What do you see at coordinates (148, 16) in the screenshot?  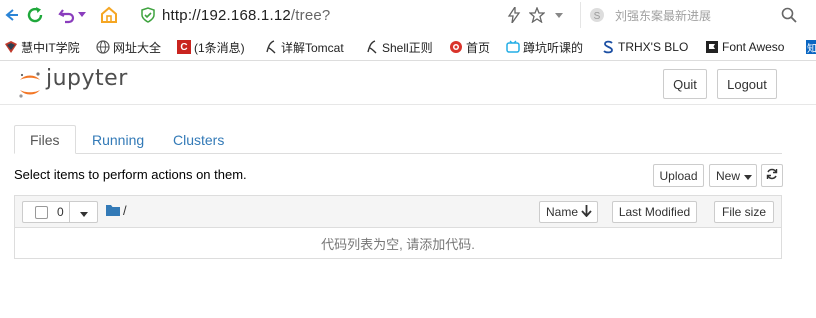 I see `security-shield-icon` at bounding box center [148, 16].